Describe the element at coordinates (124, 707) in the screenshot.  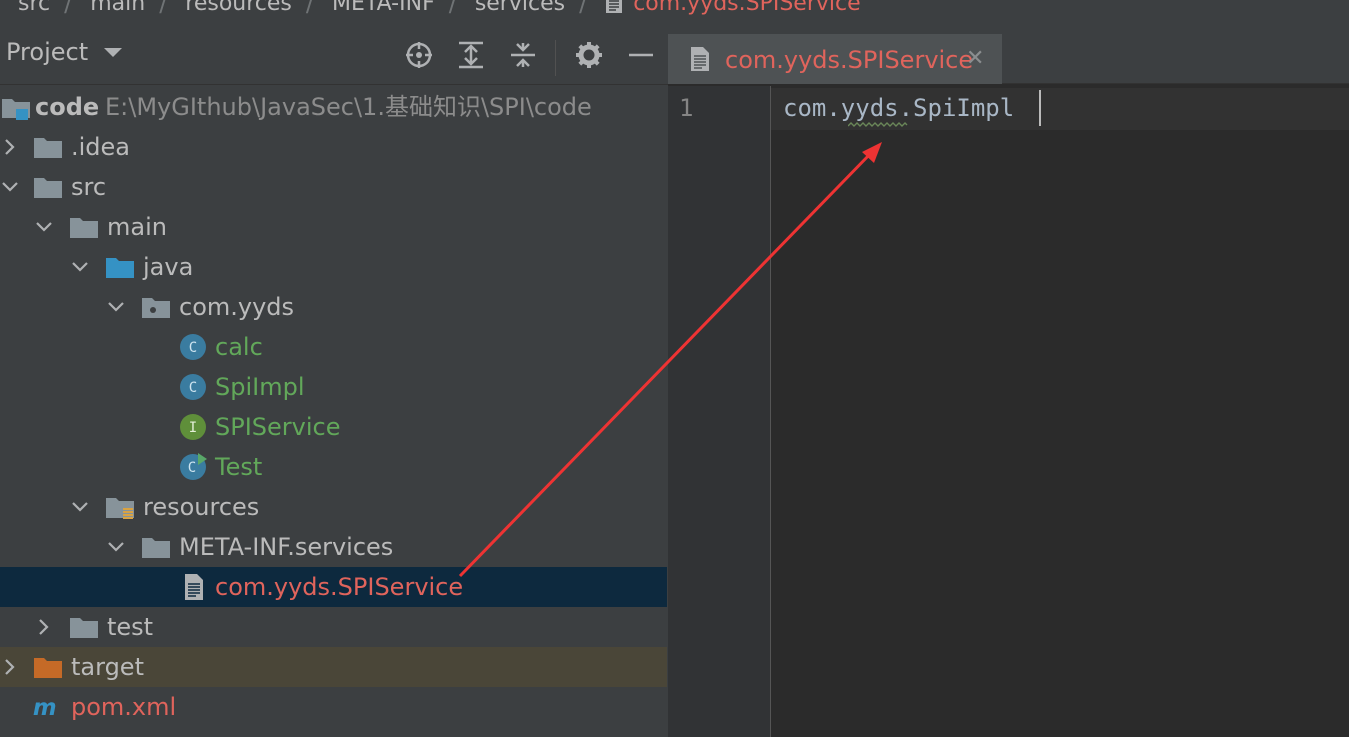
I see `tree-label-pom: pom.xml` at that location.